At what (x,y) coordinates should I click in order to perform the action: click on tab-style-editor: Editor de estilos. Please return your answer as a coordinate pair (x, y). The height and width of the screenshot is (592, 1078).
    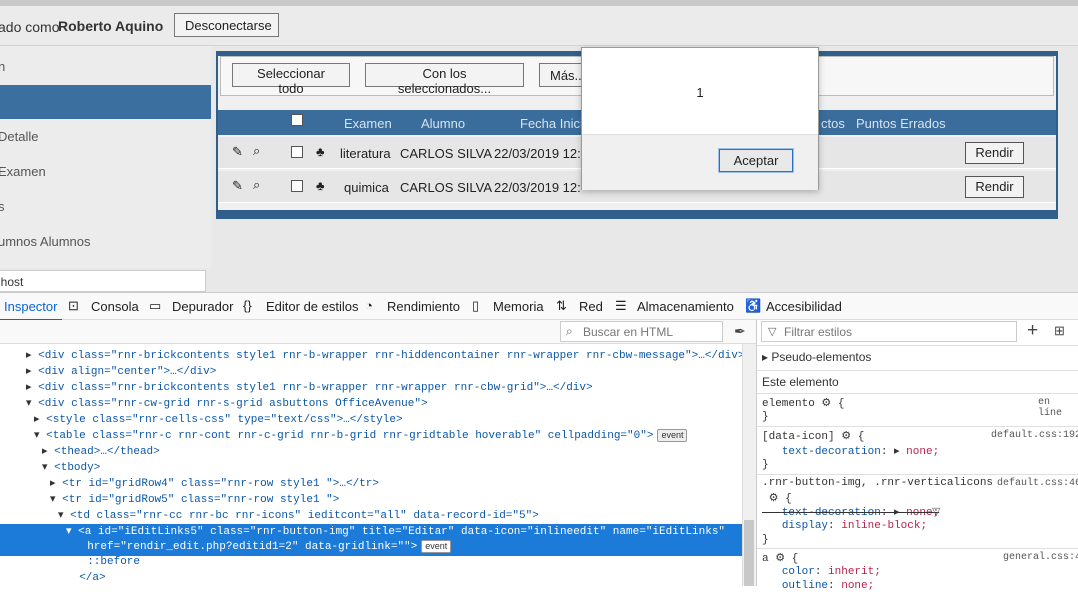
    Looking at the image, I should click on (312, 306).